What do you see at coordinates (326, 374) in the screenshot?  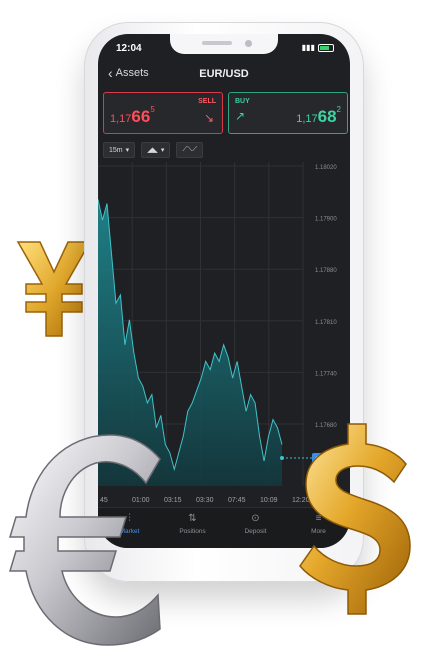 I see `y-tick-label: 1.17740` at bounding box center [326, 374].